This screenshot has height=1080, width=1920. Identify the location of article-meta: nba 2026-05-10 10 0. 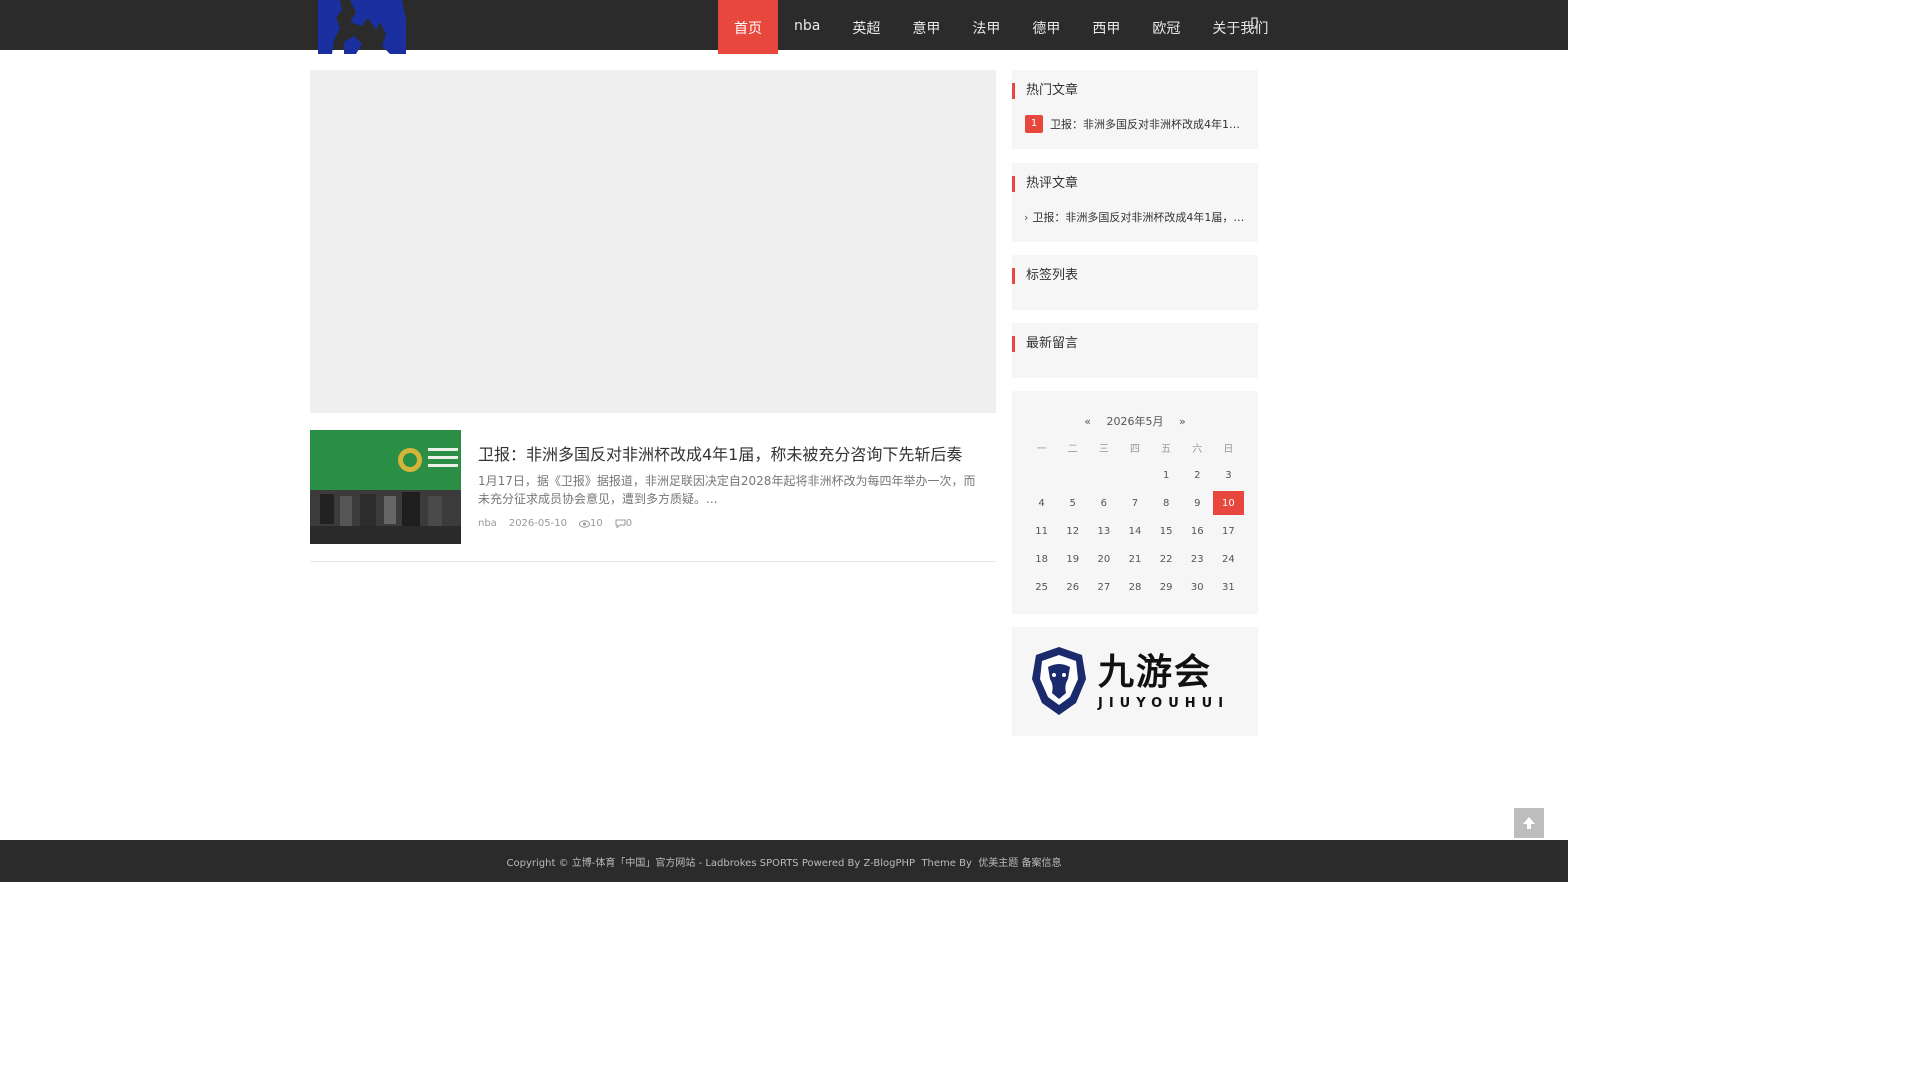
(555, 523).